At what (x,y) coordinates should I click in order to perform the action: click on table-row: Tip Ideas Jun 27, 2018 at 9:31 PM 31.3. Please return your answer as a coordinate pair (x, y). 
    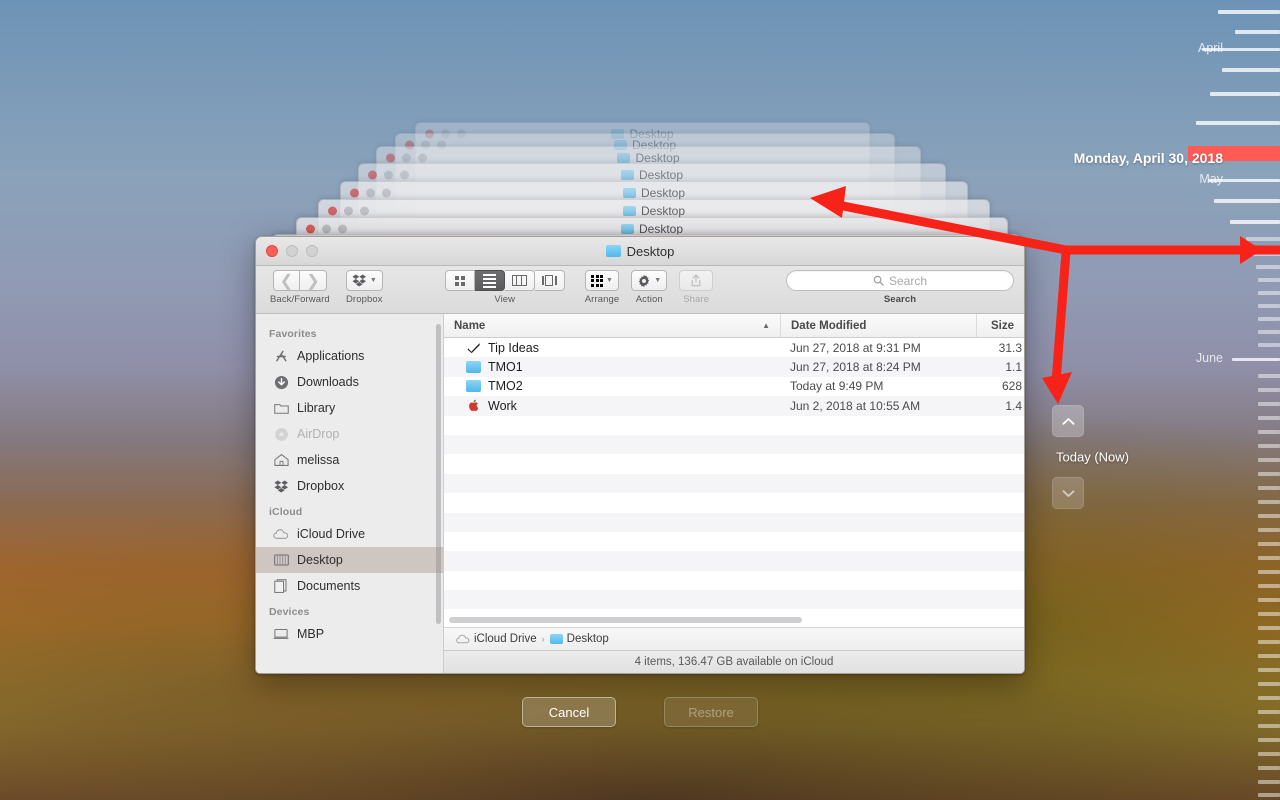
    Looking at the image, I should click on (734, 347).